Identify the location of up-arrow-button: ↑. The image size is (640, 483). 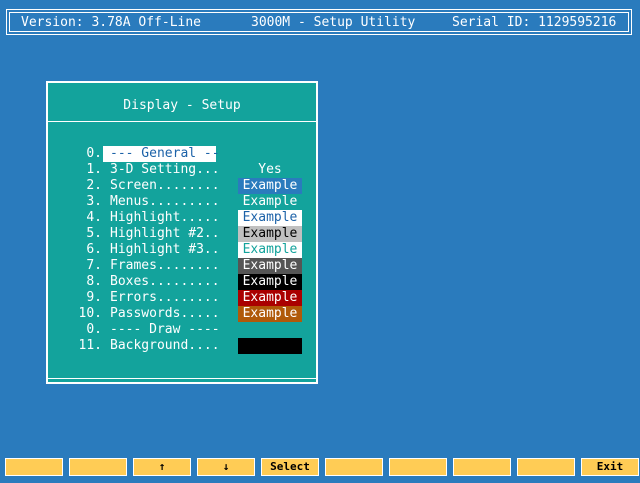
(162, 467).